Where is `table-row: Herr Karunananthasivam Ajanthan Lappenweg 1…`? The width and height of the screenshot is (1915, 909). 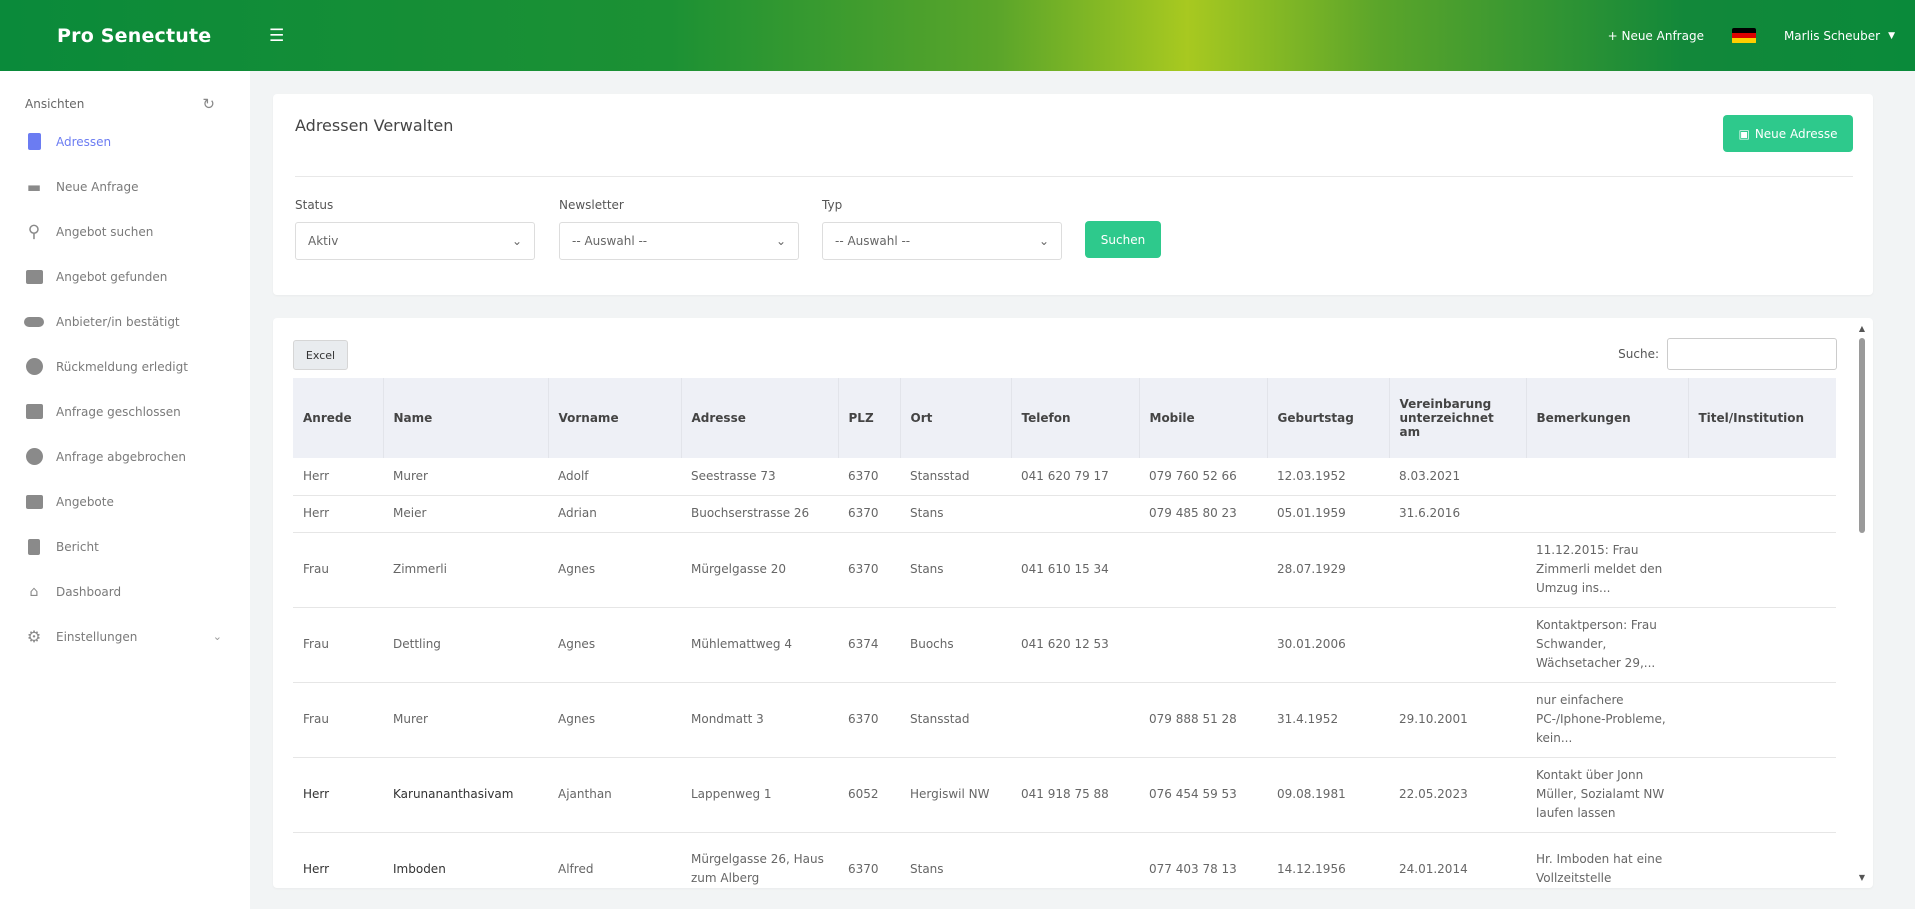 table-row: Herr Karunananthasivam Ajanthan Lappenweg 1… is located at coordinates (1064, 795).